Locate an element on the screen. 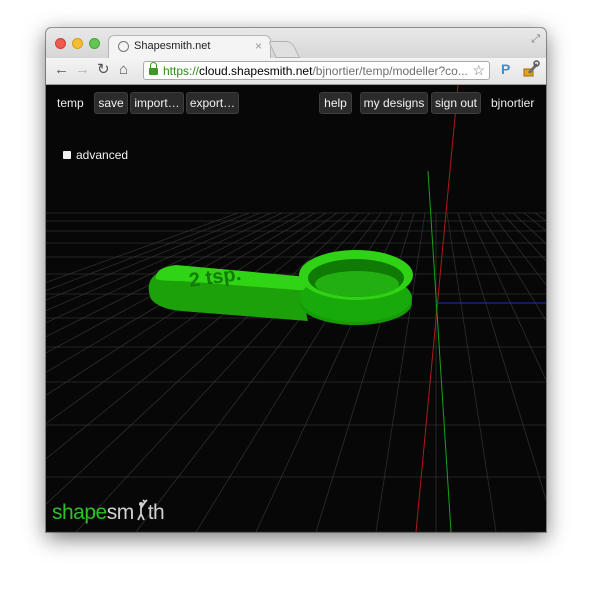  close-window-button is located at coordinates (60, 43).